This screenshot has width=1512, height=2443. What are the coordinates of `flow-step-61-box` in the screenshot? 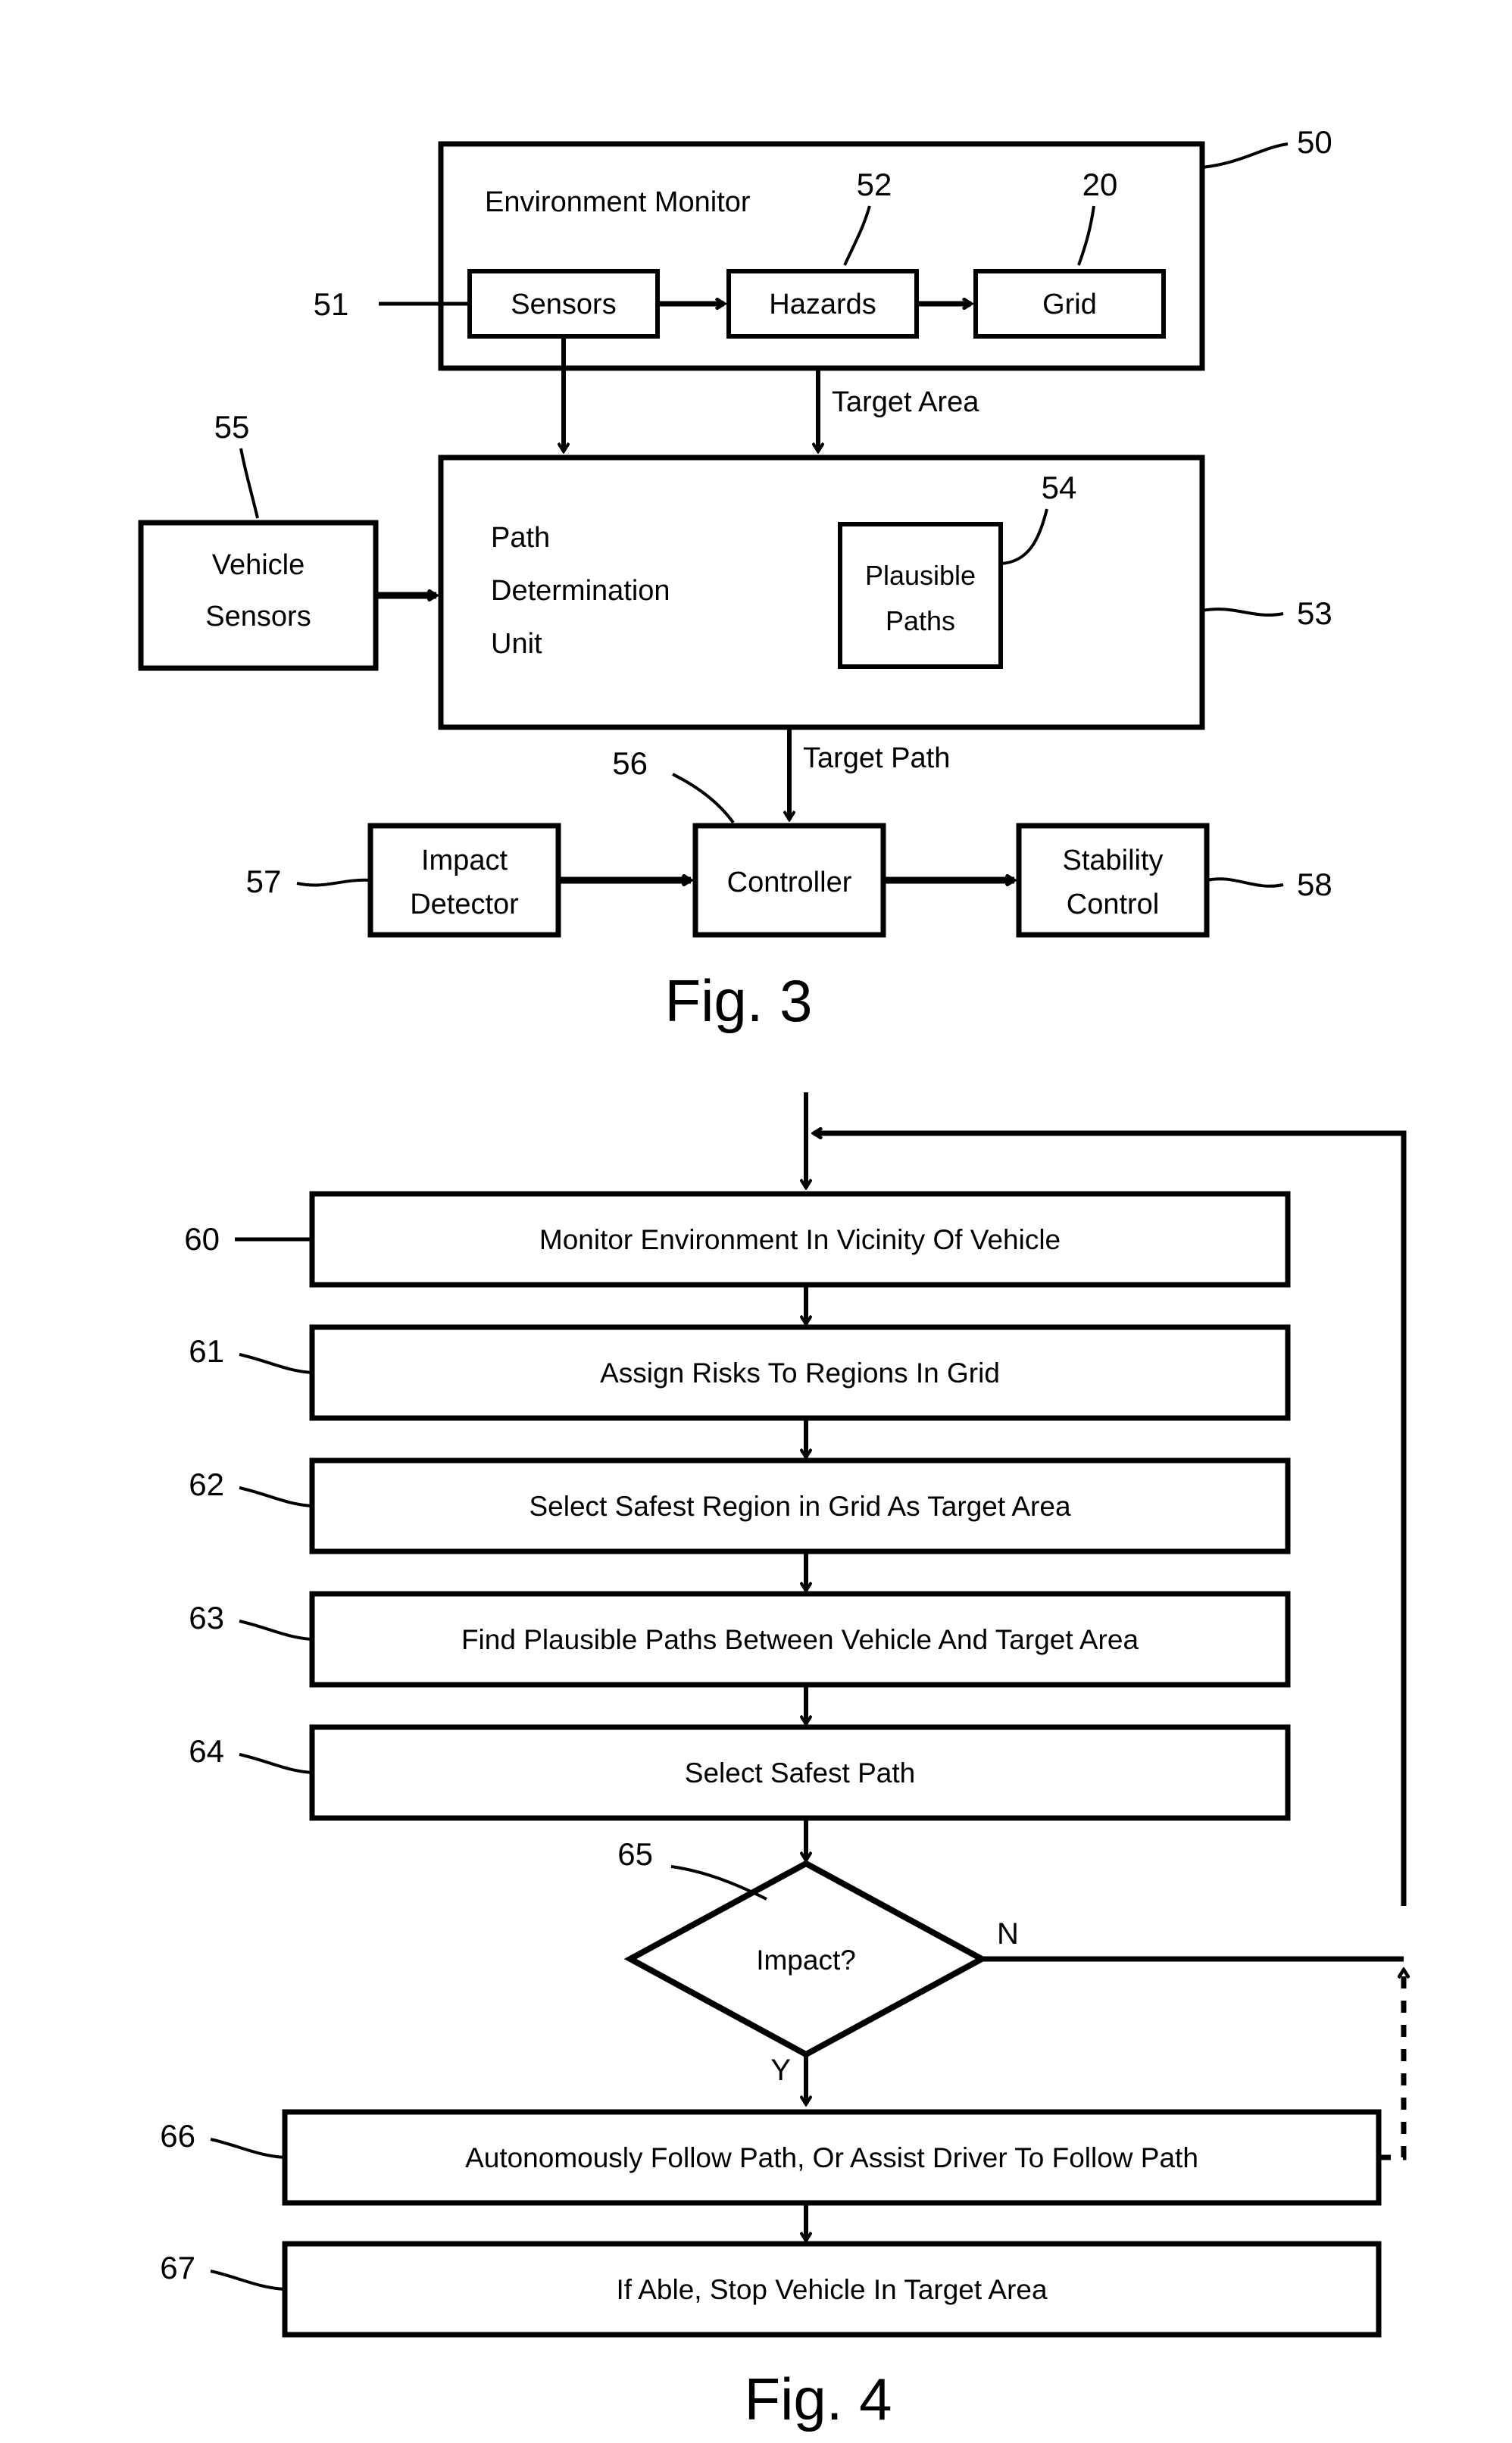 It's located at (800, 1372).